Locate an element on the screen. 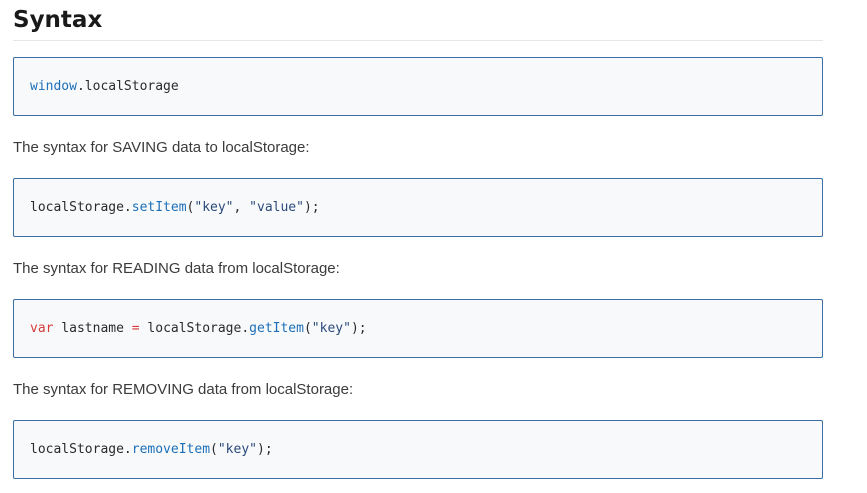 This screenshot has height=493, width=867. section-heading: Syntax is located at coordinates (418, 20).